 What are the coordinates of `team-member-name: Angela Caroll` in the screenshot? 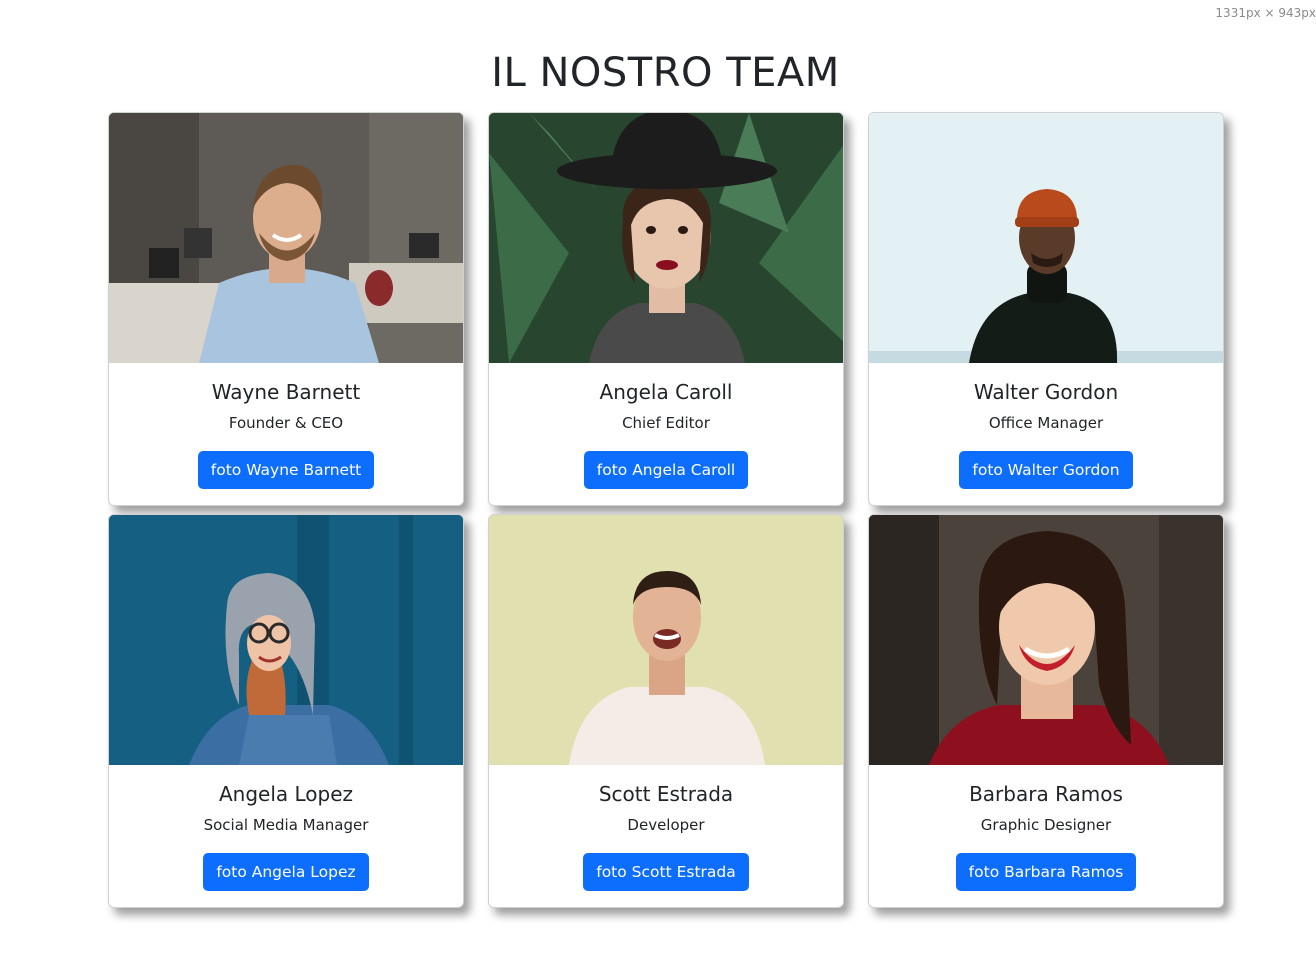 It's located at (666, 392).